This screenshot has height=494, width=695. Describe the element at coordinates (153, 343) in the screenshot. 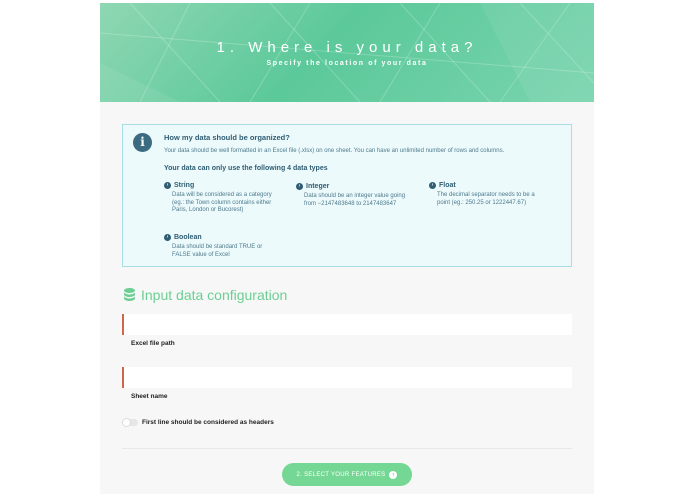

I see `excel-file-path-label: Excel file path` at that location.